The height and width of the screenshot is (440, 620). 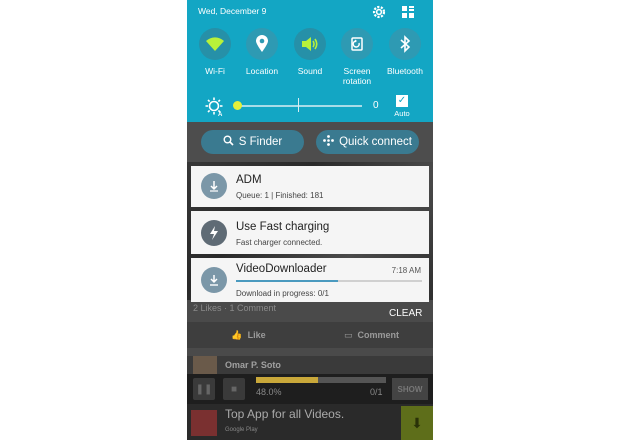 I want to click on show-button: SHOW, so click(x=410, y=389).